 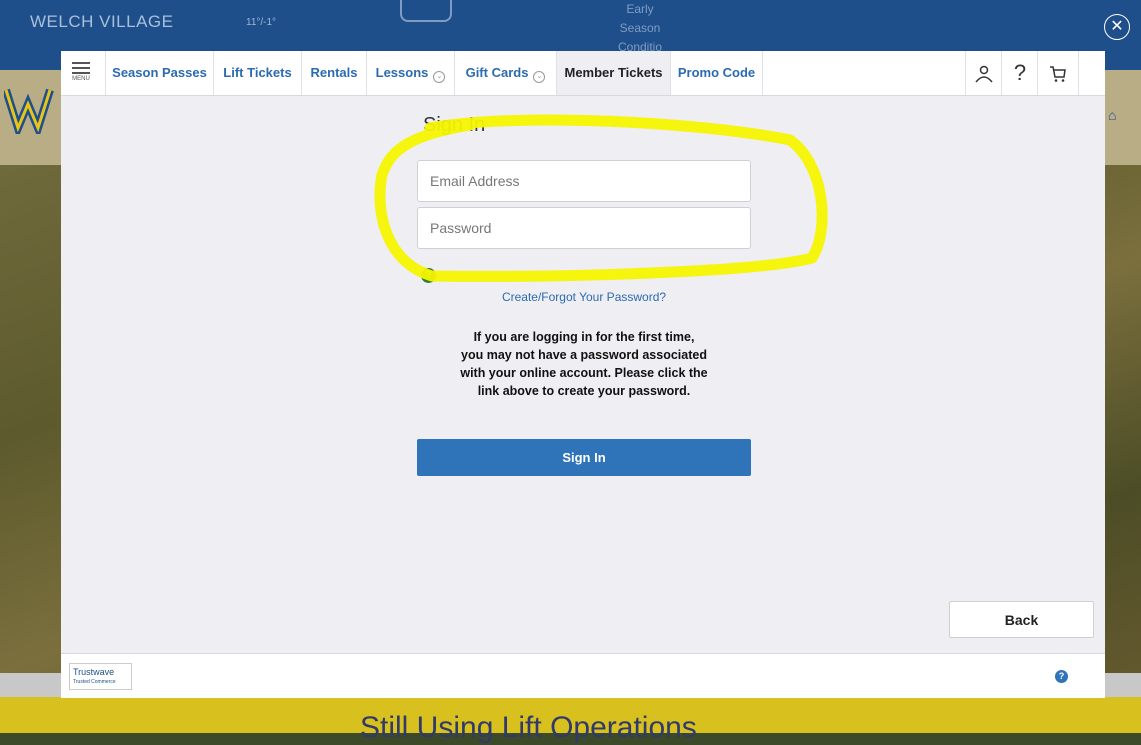 I want to click on weather-readout: 11°/-1°, so click(x=261, y=22).